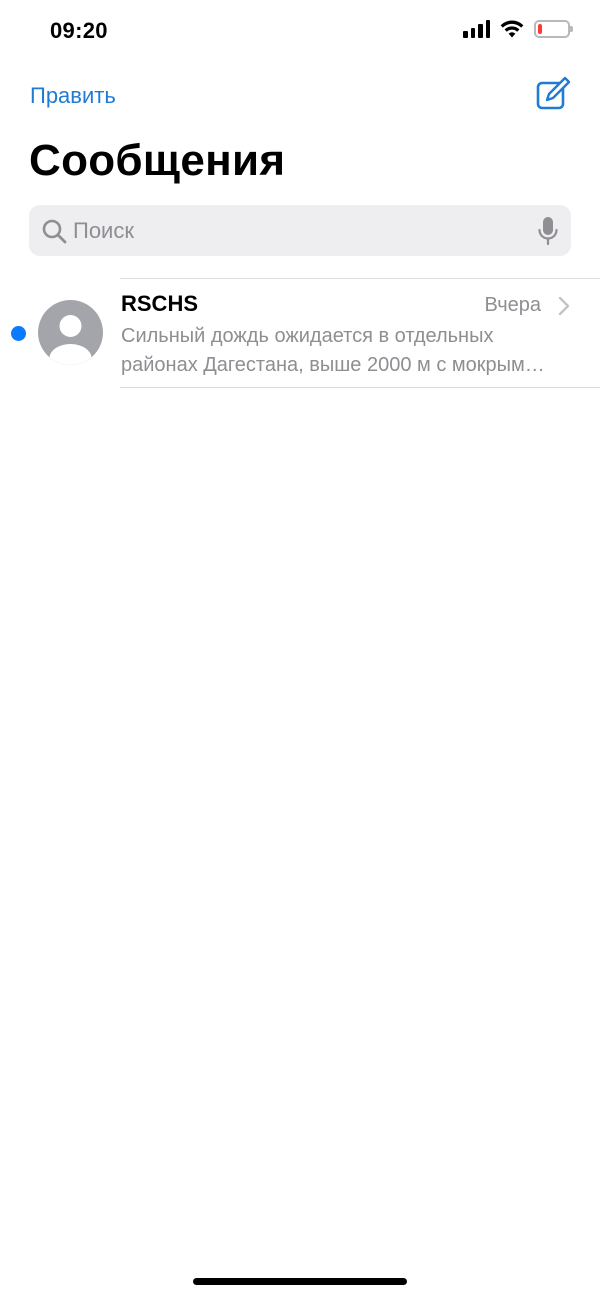 The height and width of the screenshot is (1298, 600). Describe the element at coordinates (70, 332) in the screenshot. I see `avatar` at that location.